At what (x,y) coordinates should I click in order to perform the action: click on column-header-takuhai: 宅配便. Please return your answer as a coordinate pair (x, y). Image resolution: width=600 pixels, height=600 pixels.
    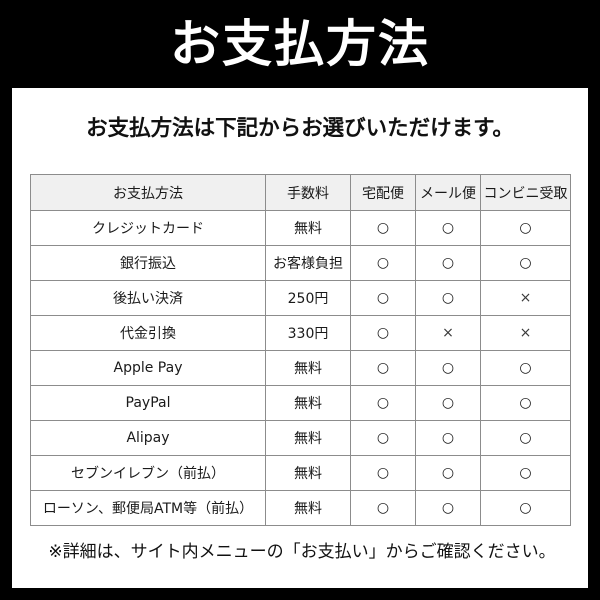
    Looking at the image, I should click on (383, 192).